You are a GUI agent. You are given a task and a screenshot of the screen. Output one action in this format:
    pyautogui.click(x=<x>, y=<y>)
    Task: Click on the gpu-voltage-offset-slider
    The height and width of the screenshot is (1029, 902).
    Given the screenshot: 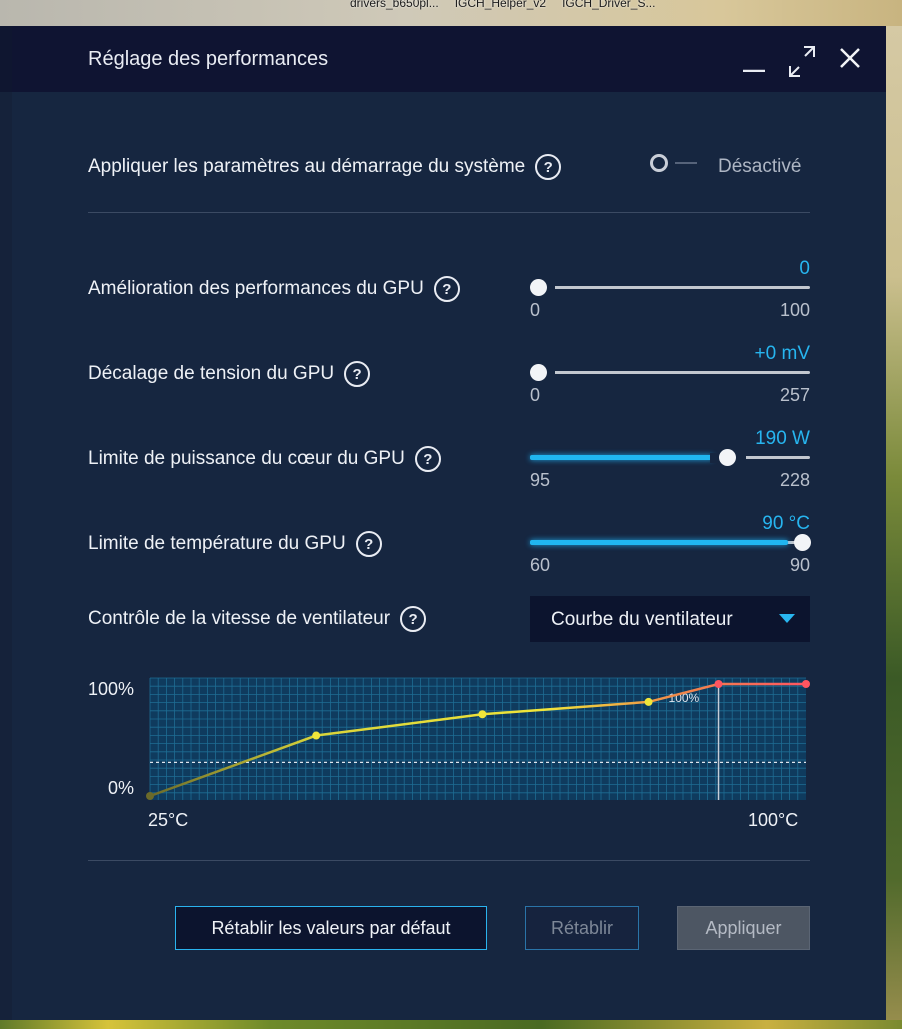 What is the action you would take?
    pyautogui.click(x=665, y=372)
    